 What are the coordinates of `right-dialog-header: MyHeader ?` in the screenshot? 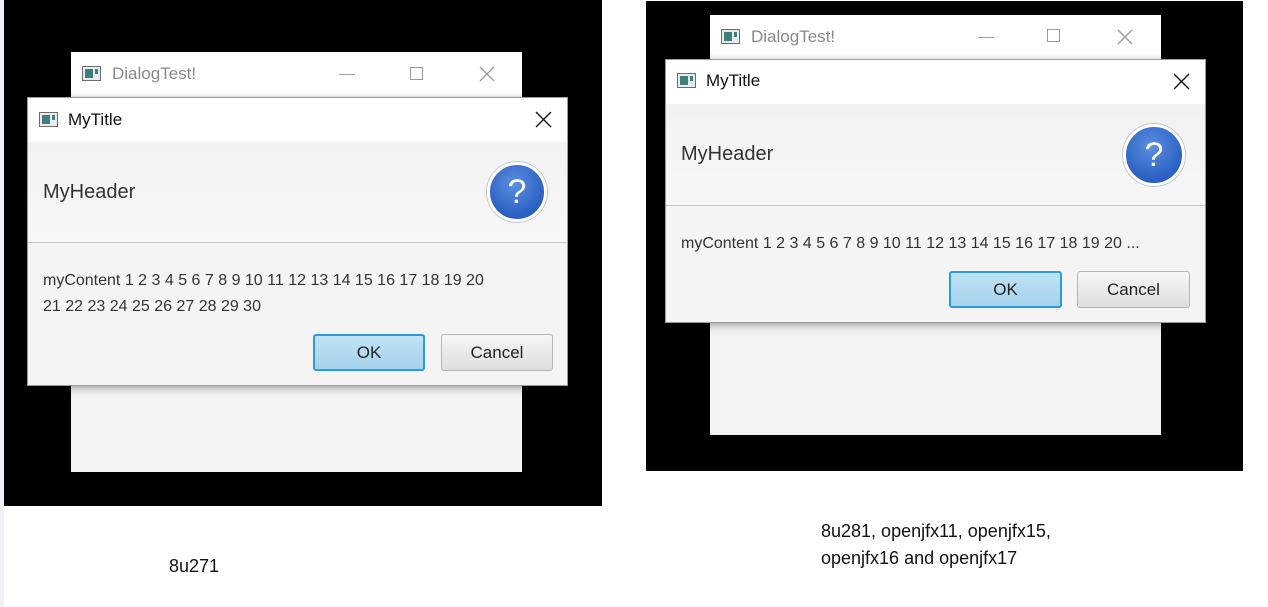 It's located at (935, 155).